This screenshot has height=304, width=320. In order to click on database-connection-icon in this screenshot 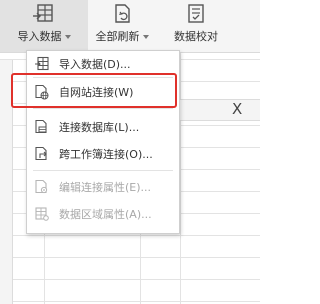, I will do `click(41, 126)`.